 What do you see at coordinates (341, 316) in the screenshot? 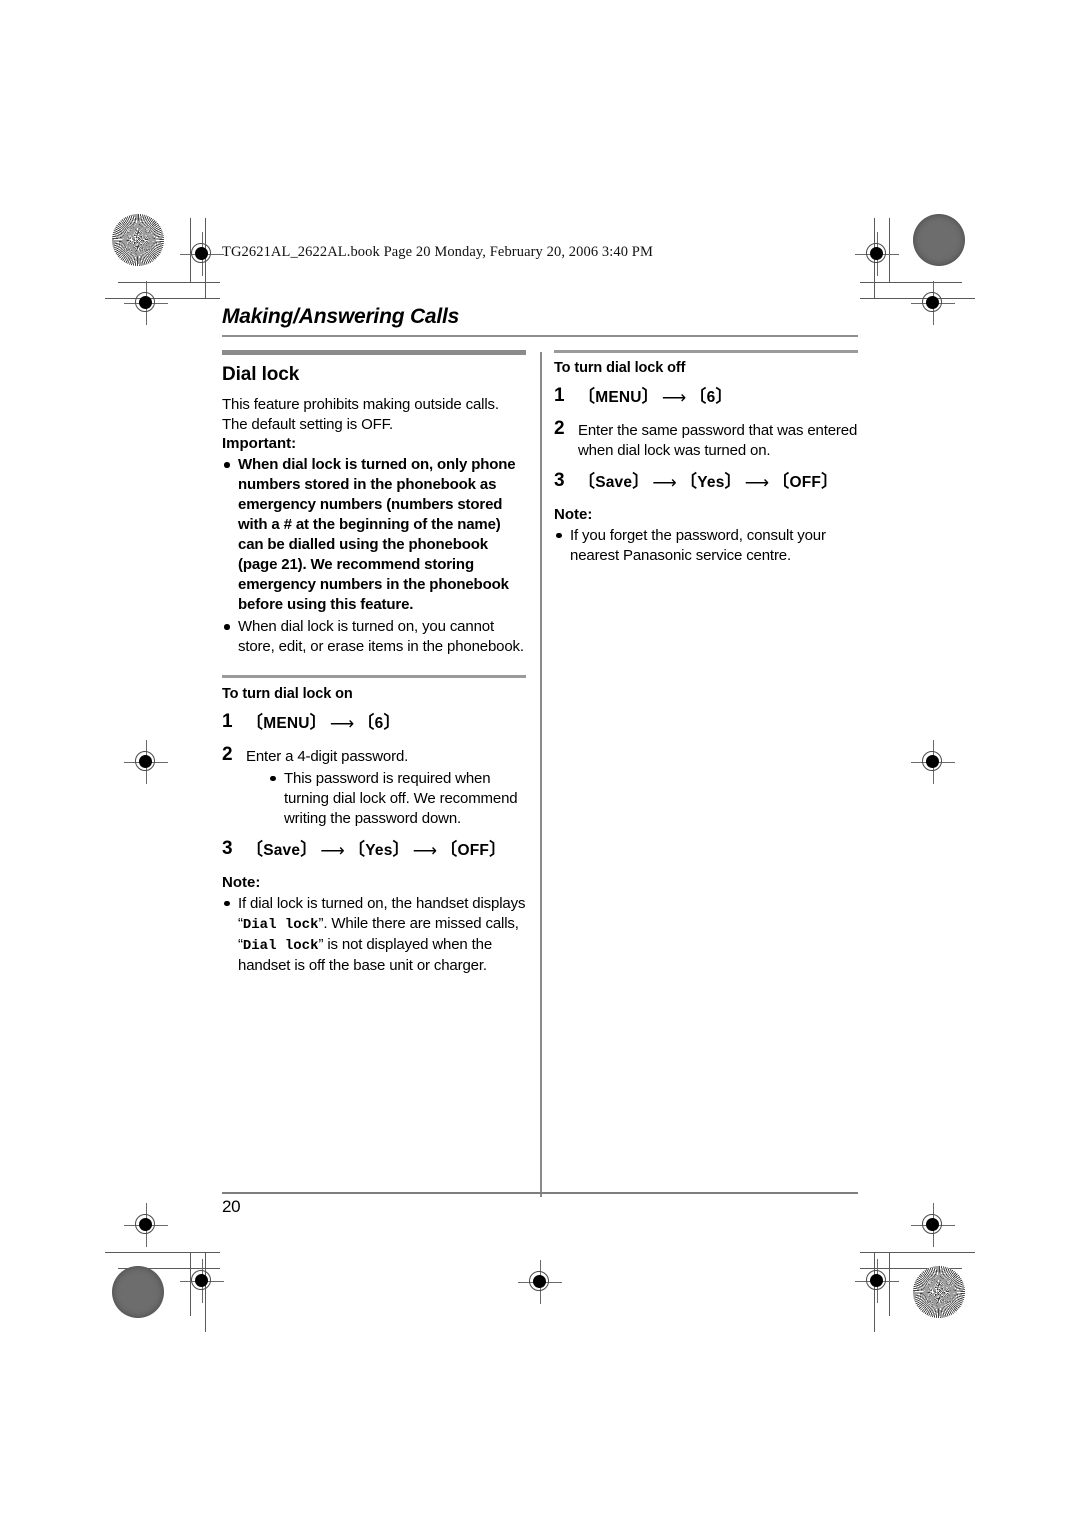
I see `chapter-title: Making/Answering Calls` at bounding box center [341, 316].